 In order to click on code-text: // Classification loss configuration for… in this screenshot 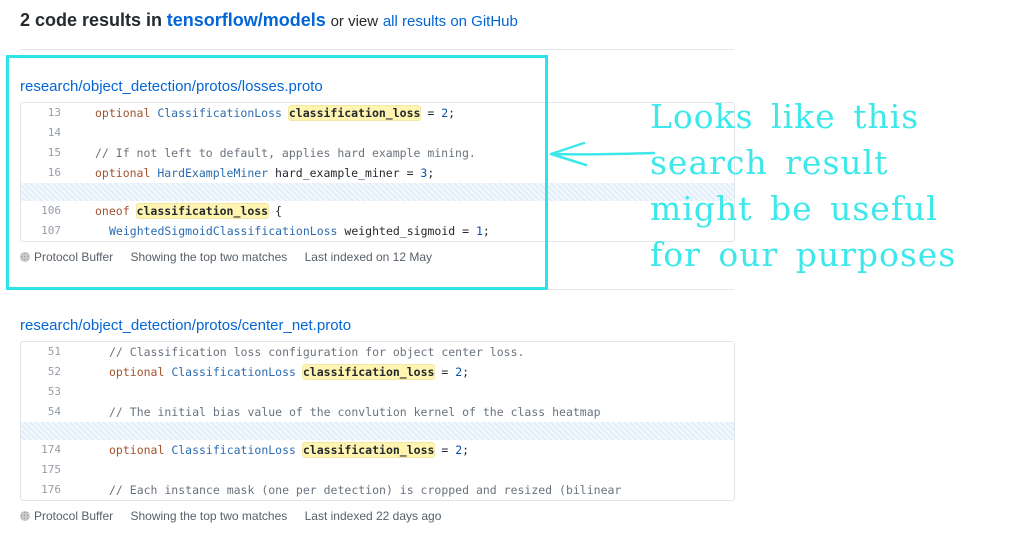, I will do `click(316, 352)`.